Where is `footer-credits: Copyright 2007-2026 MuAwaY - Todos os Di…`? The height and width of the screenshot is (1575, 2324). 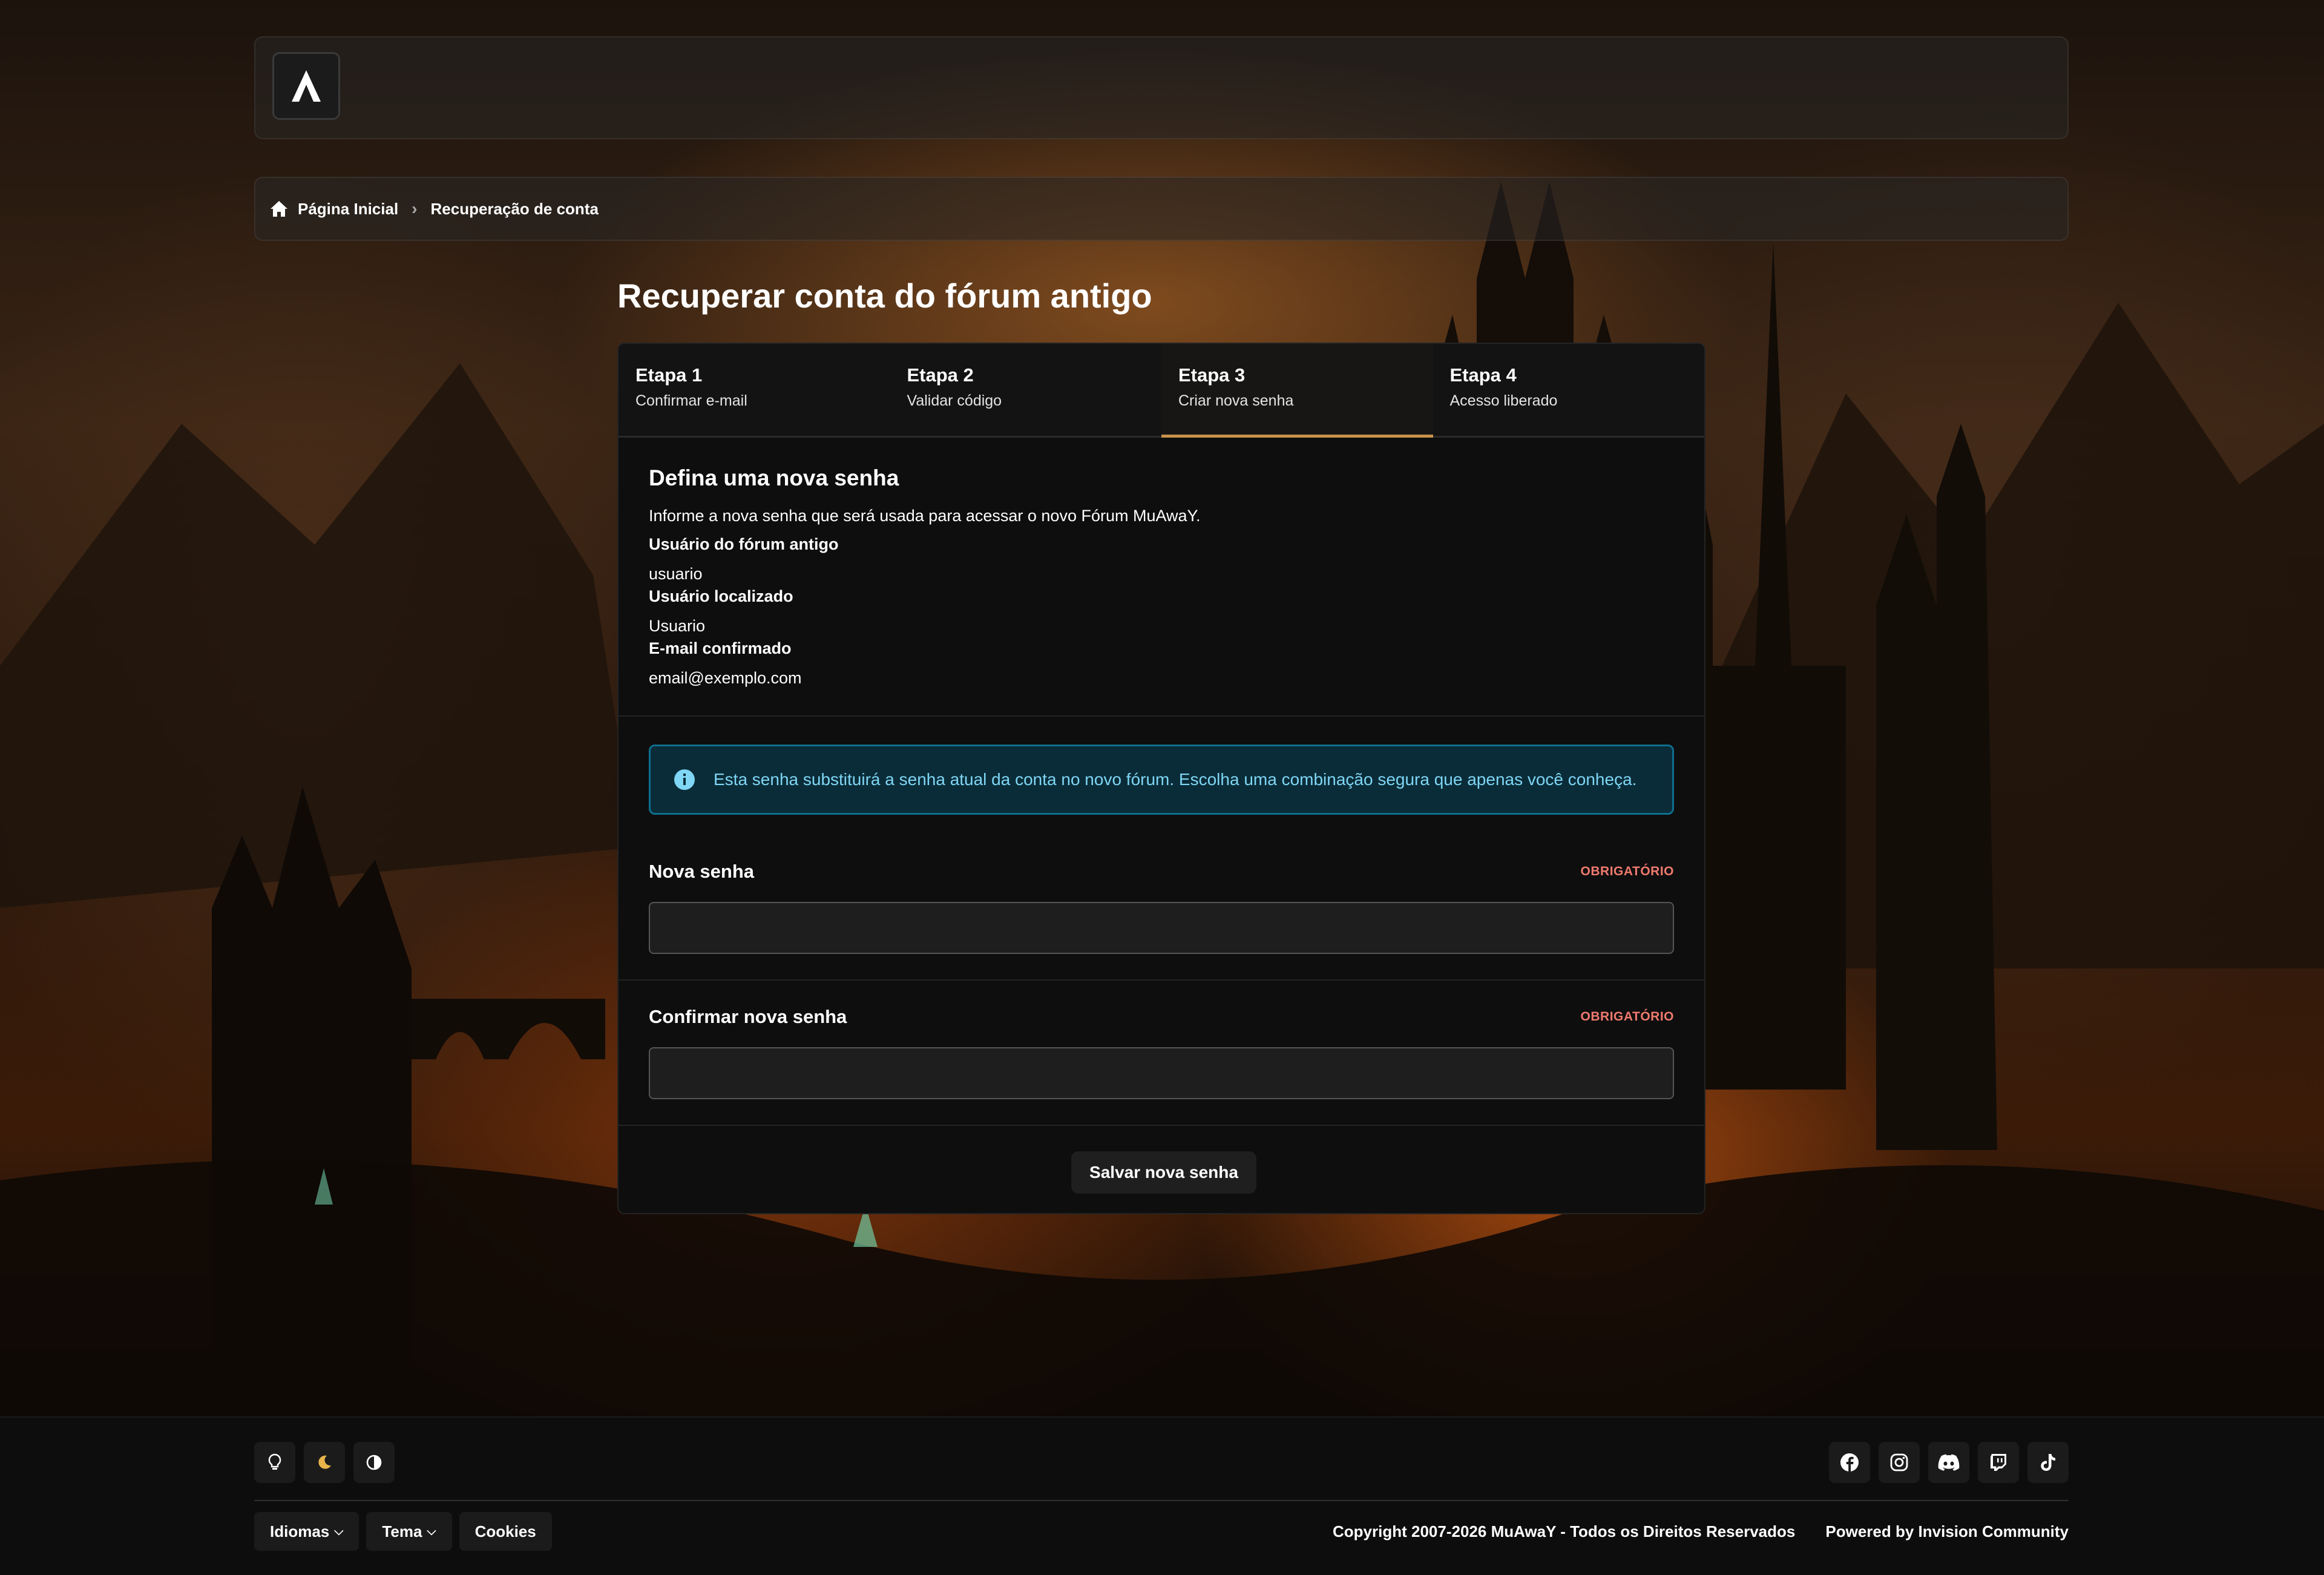 footer-credits: Copyright 2007-2026 MuAwaY - Todos os Di… is located at coordinates (1701, 1531).